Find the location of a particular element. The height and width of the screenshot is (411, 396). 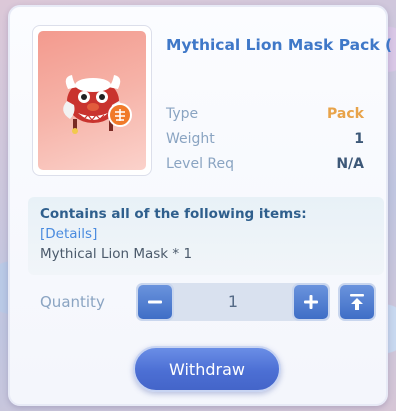

minus-icon is located at coordinates (155, 302).